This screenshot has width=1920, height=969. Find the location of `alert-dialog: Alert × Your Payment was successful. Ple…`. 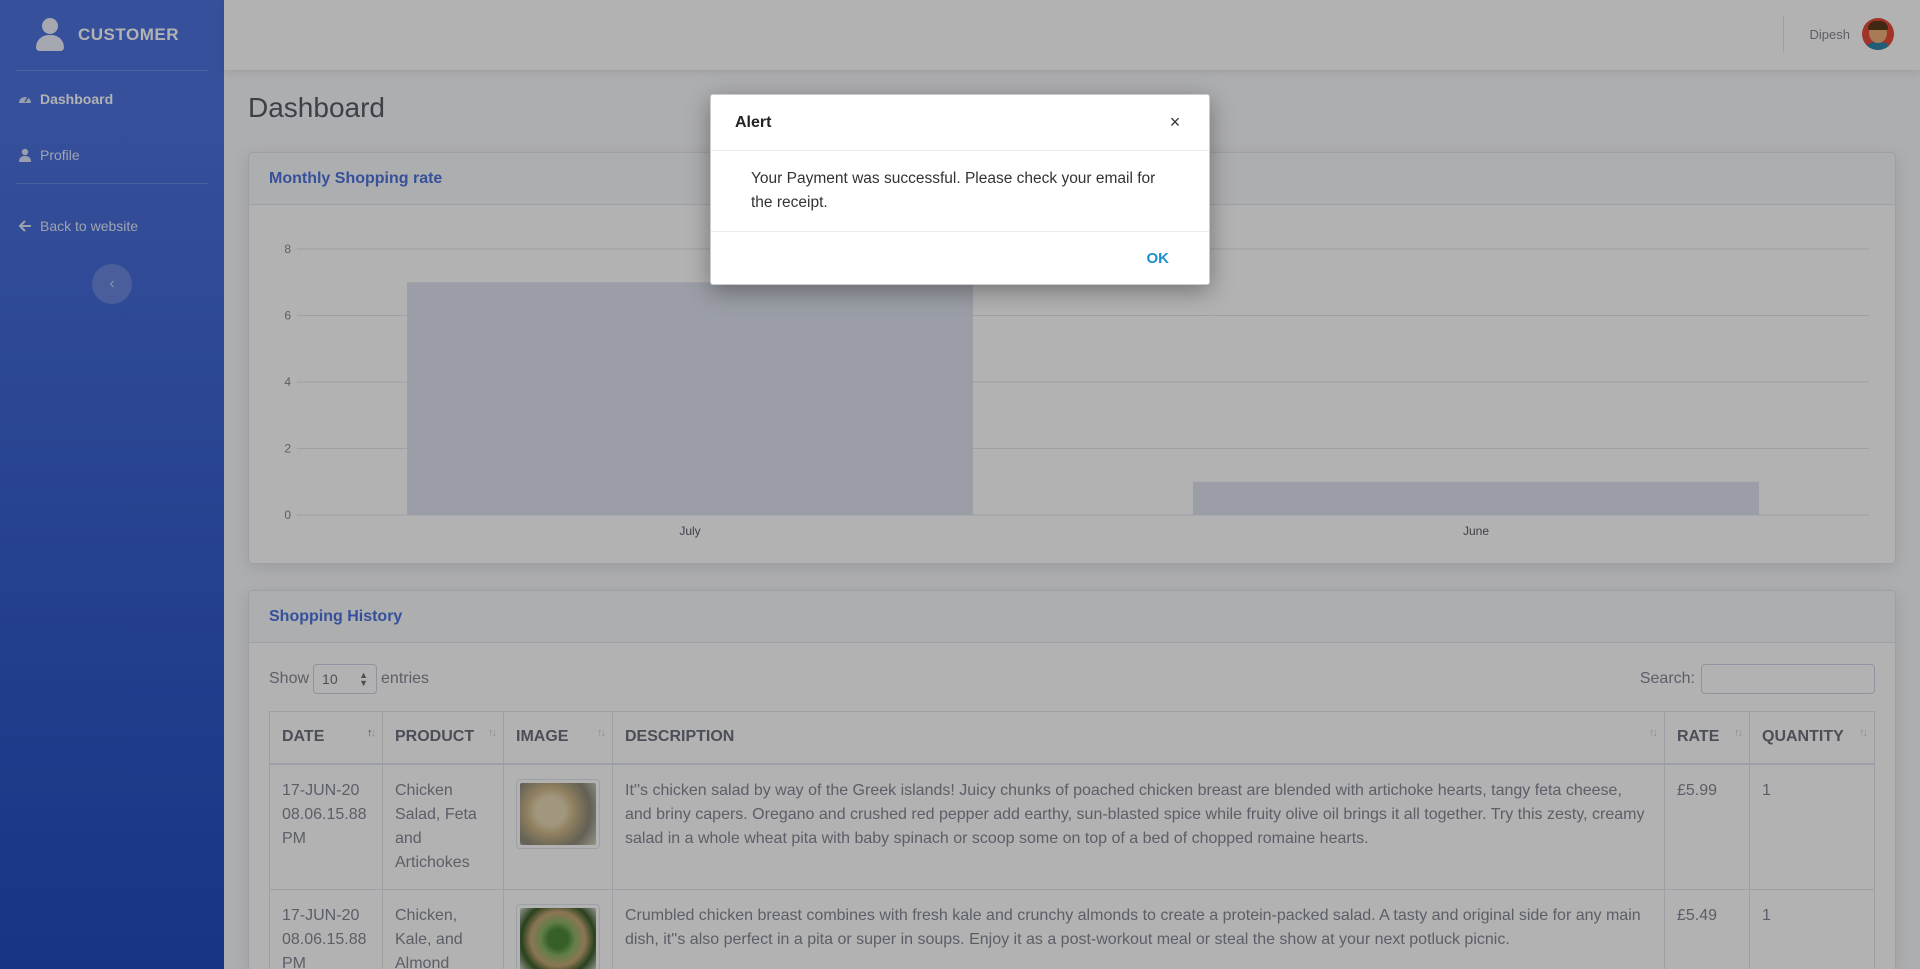

alert-dialog: Alert × Your Payment was successful. Ple… is located at coordinates (960, 189).